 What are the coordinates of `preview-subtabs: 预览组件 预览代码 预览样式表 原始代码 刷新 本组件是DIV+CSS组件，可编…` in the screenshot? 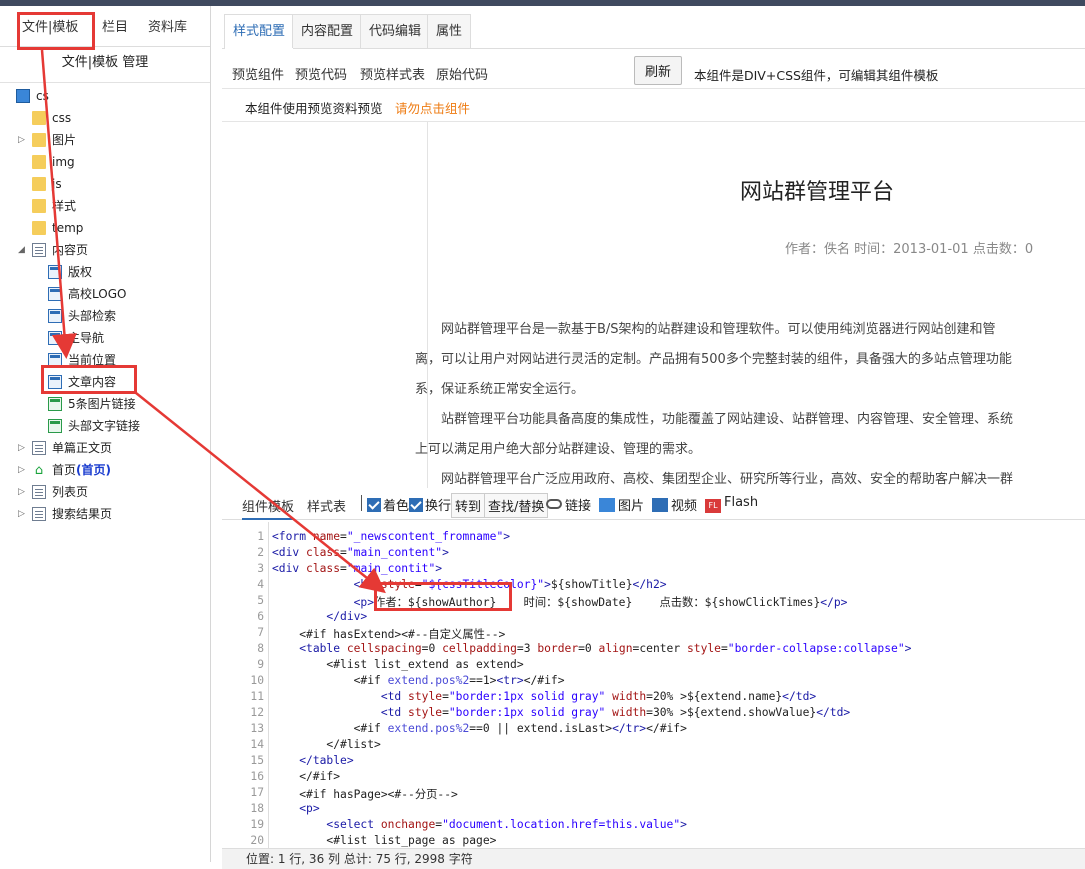 It's located at (653, 72).